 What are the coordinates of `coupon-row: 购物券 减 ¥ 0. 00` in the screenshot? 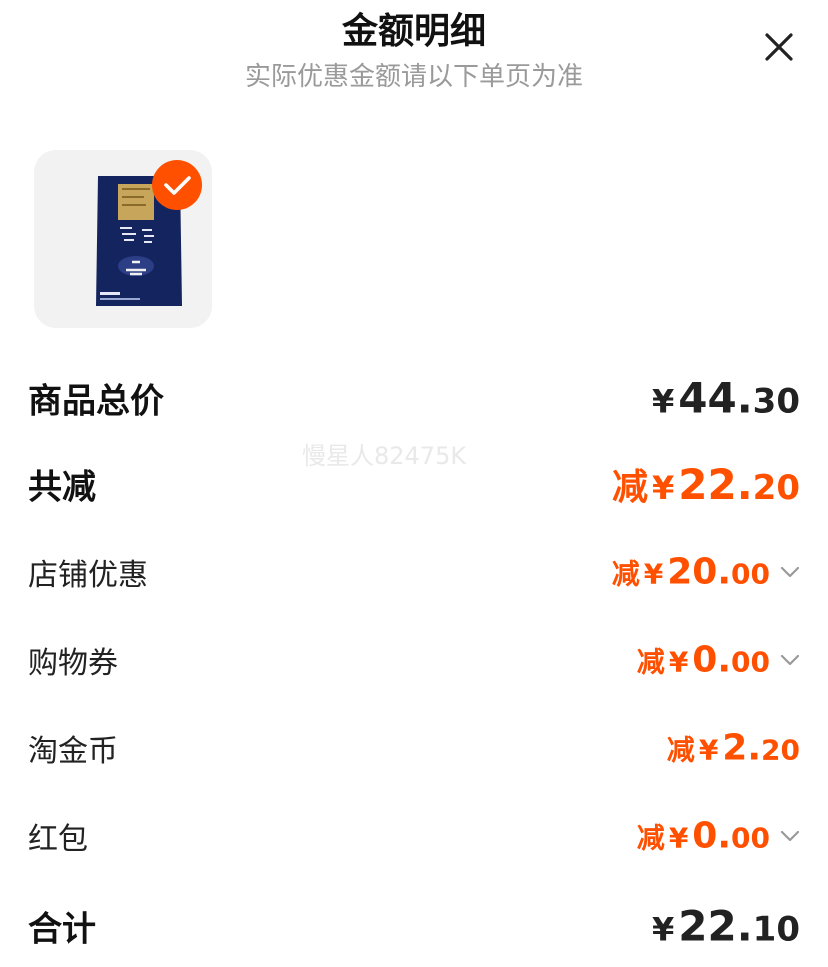 It's located at (414, 660).